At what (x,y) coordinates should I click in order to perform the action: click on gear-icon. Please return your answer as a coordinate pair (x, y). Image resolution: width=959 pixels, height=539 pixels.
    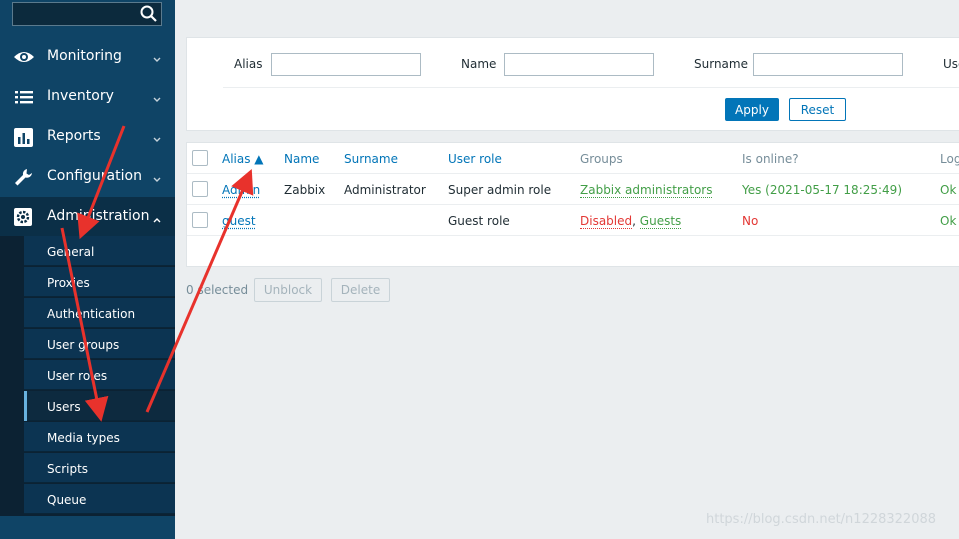
    Looking at the image, I should click on (24, 217).